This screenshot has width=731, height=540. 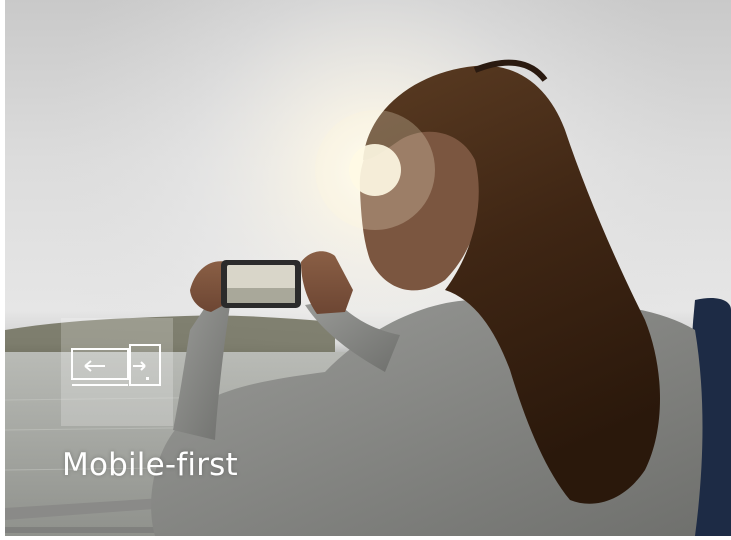 I want to click on responsive-devices-icon, so click(x=116, y=365).